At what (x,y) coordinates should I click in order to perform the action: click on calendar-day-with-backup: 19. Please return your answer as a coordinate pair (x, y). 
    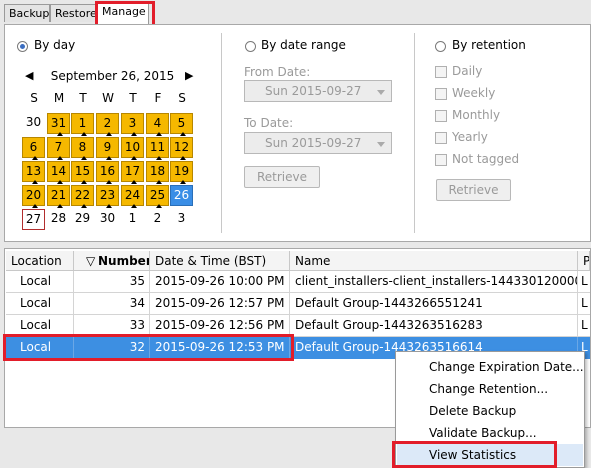
    Looking at the image, I should click on (181, 172).